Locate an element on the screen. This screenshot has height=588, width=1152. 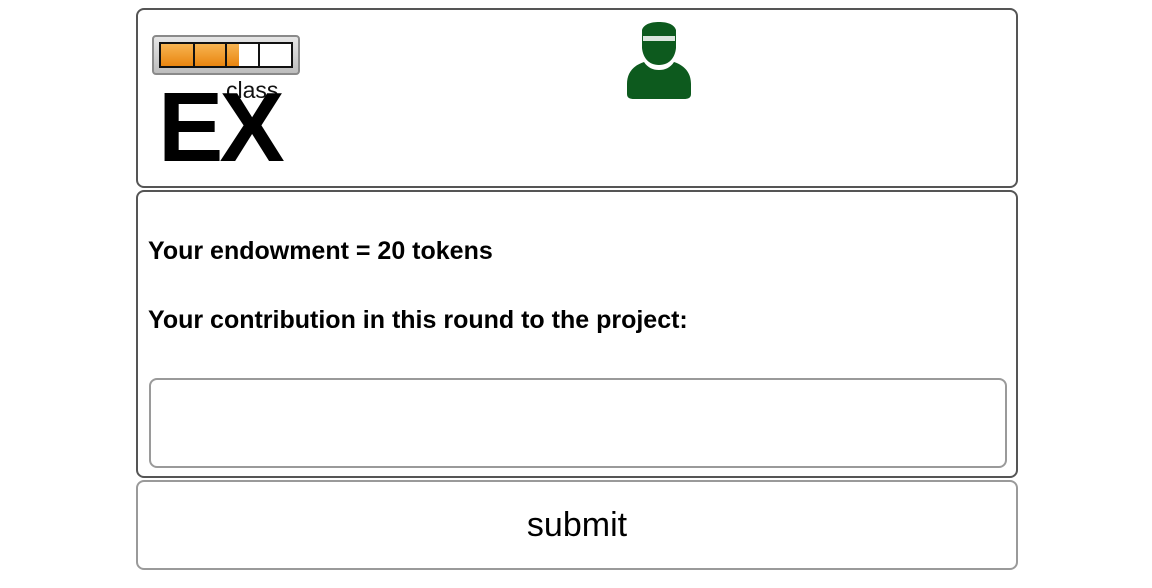
classex-logo: class EX is located at coordinates (228, 108).